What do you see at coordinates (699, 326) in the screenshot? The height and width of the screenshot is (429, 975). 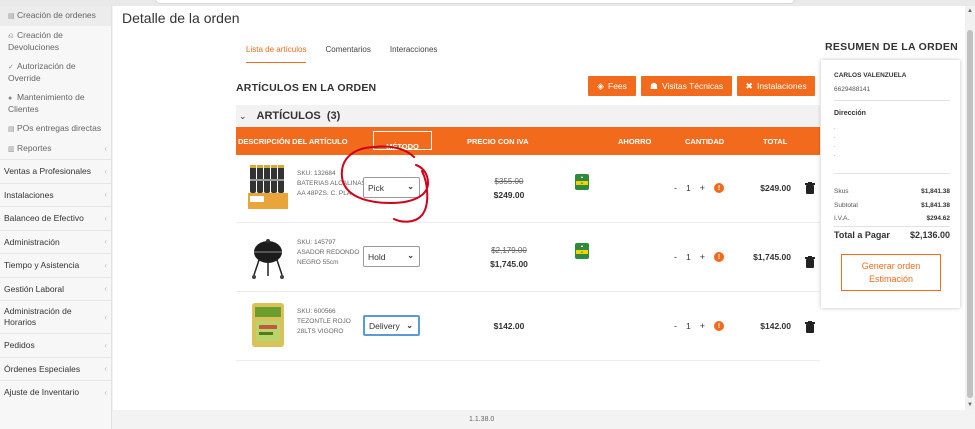 I see `quantity-stepper: - 1 + !` at bounding box center [699, 326].